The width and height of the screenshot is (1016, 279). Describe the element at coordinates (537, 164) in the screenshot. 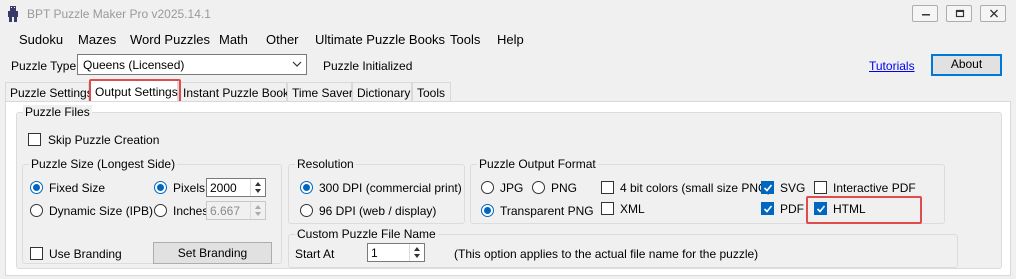

I see `output-format-title: Puzzle Output Format` at that location.